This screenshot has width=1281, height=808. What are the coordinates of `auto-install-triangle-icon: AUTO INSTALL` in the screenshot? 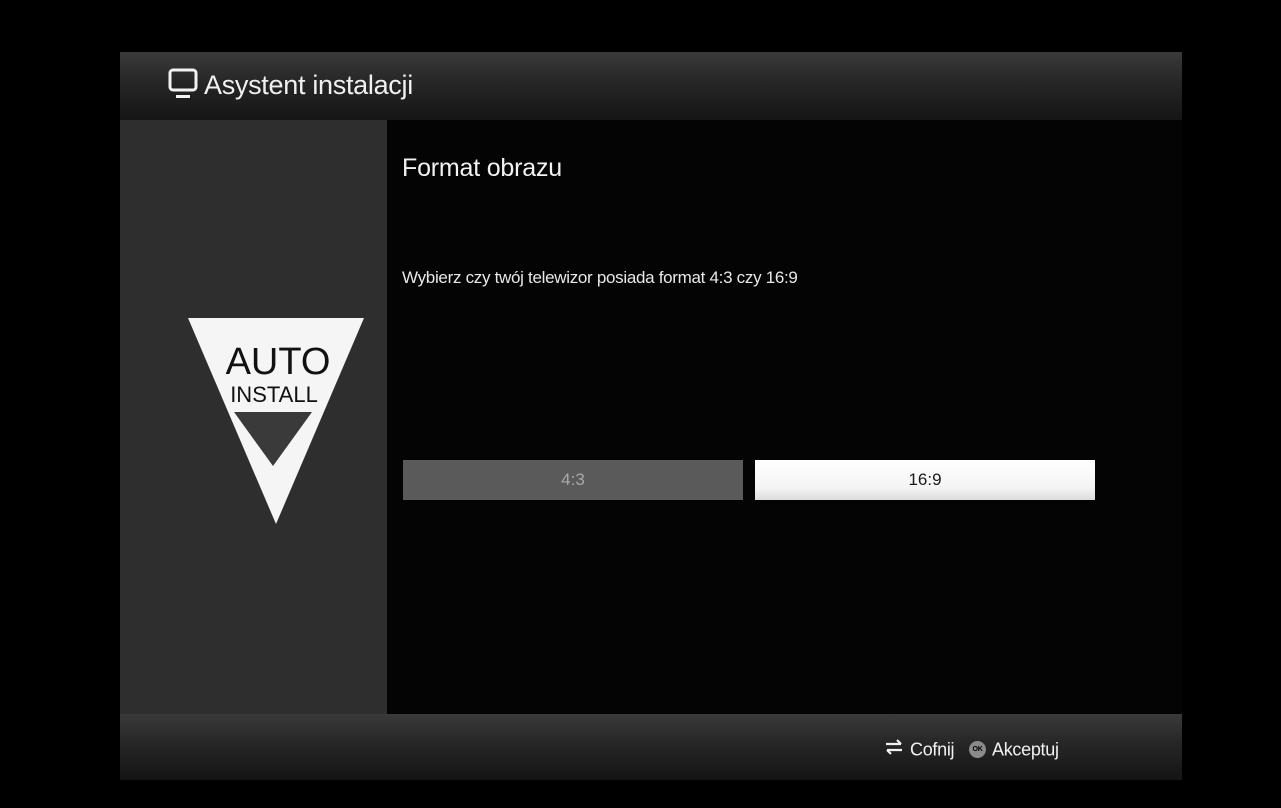 It's located at (276, 422).